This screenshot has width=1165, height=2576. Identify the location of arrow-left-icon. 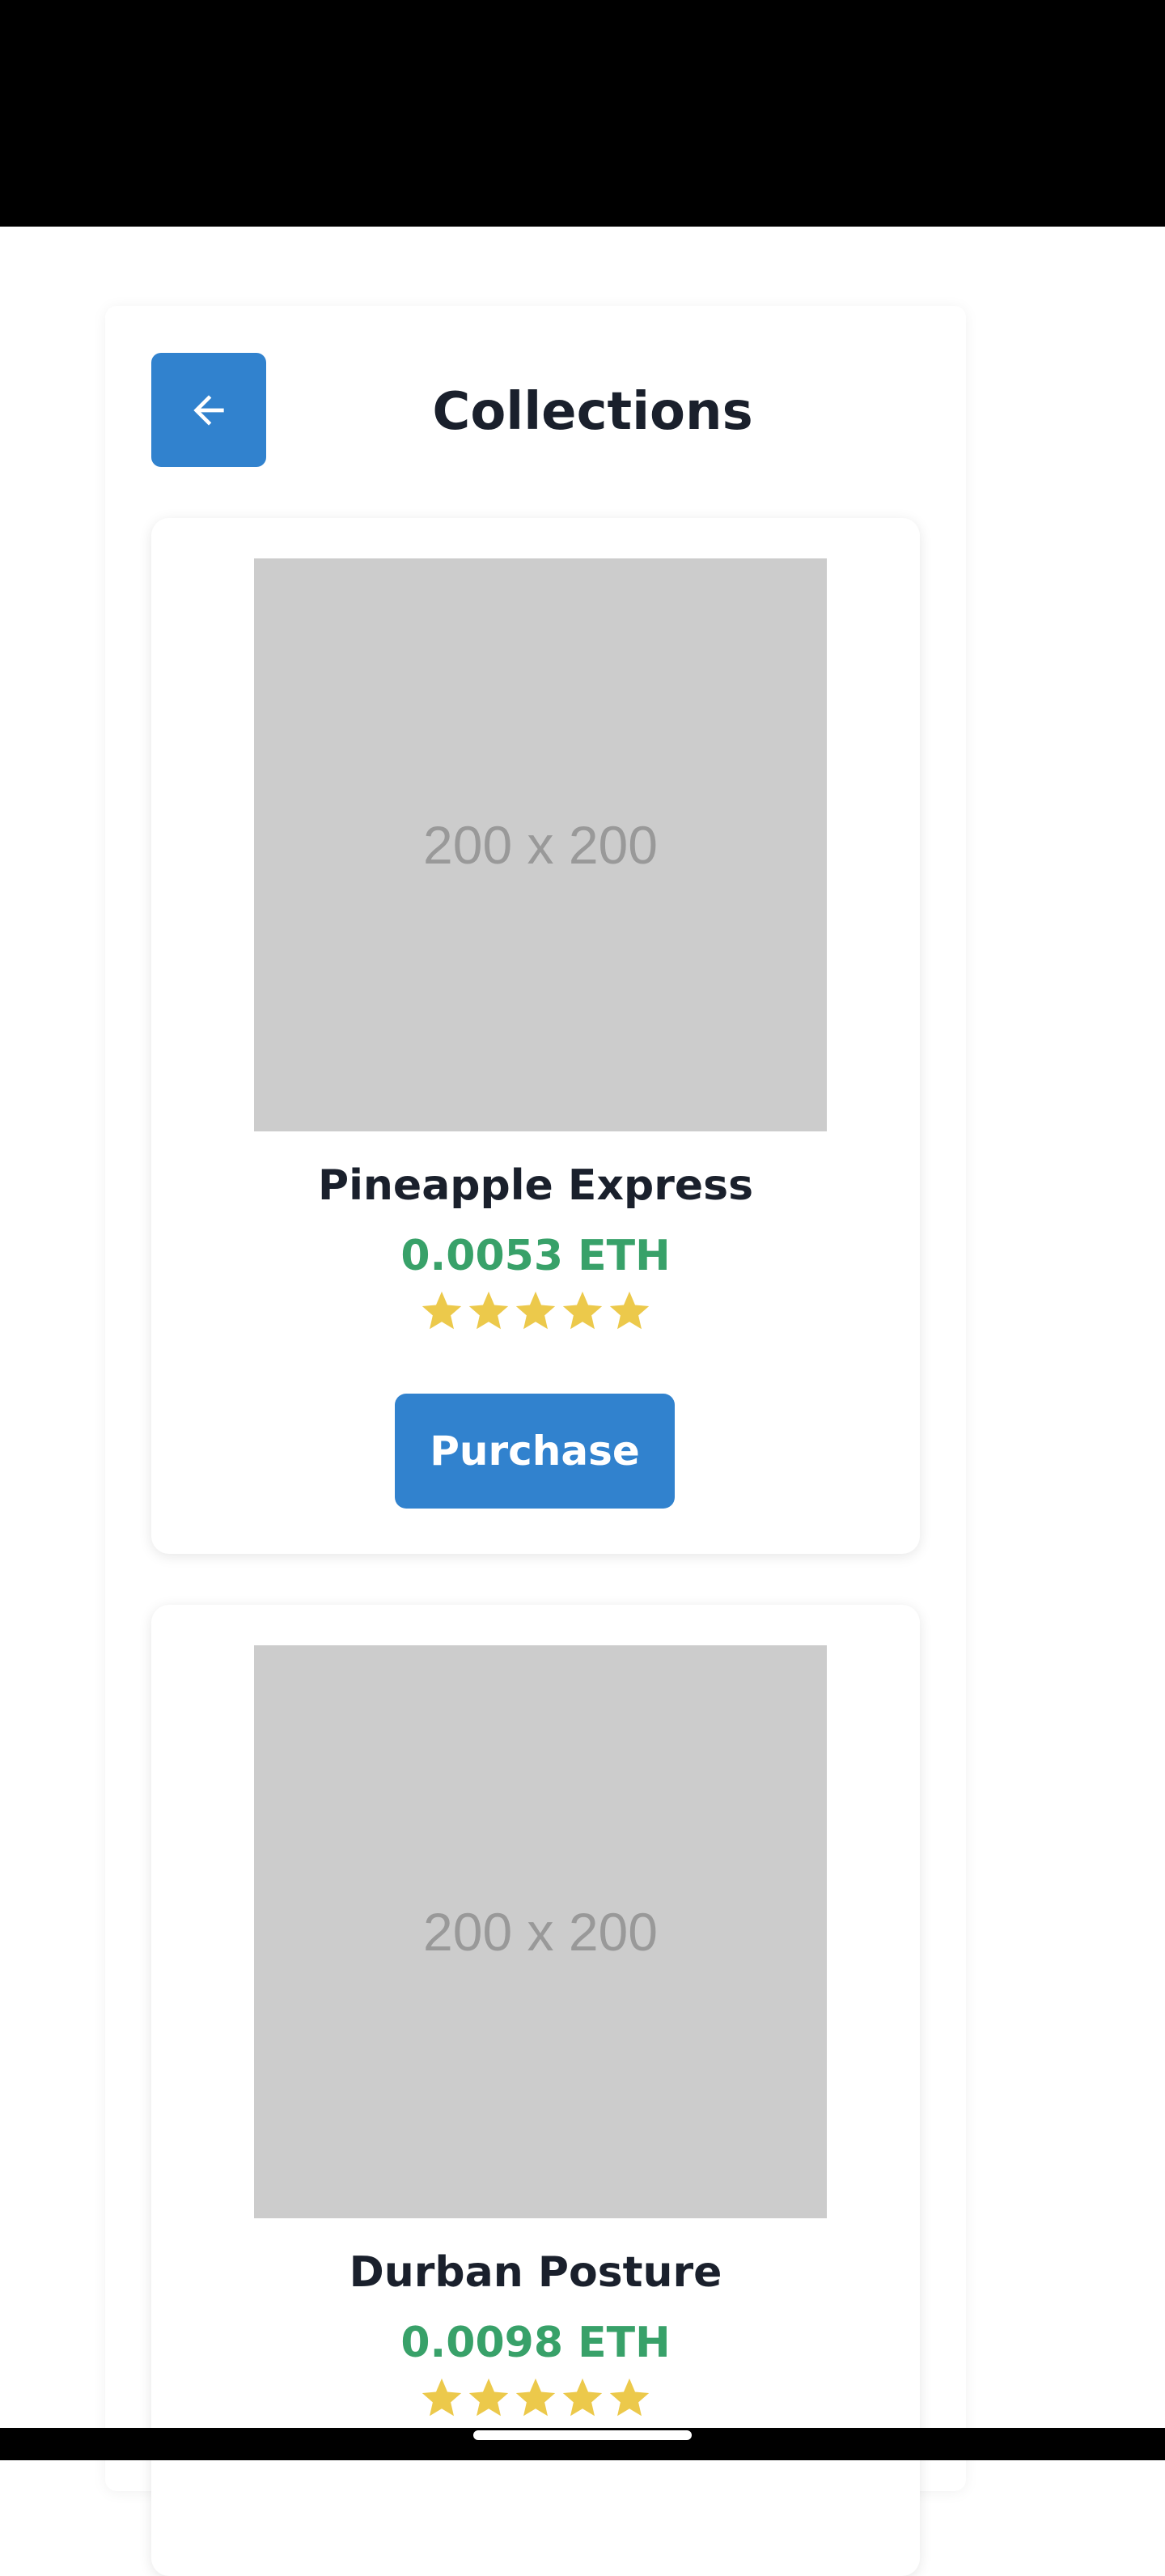
(208, 410).